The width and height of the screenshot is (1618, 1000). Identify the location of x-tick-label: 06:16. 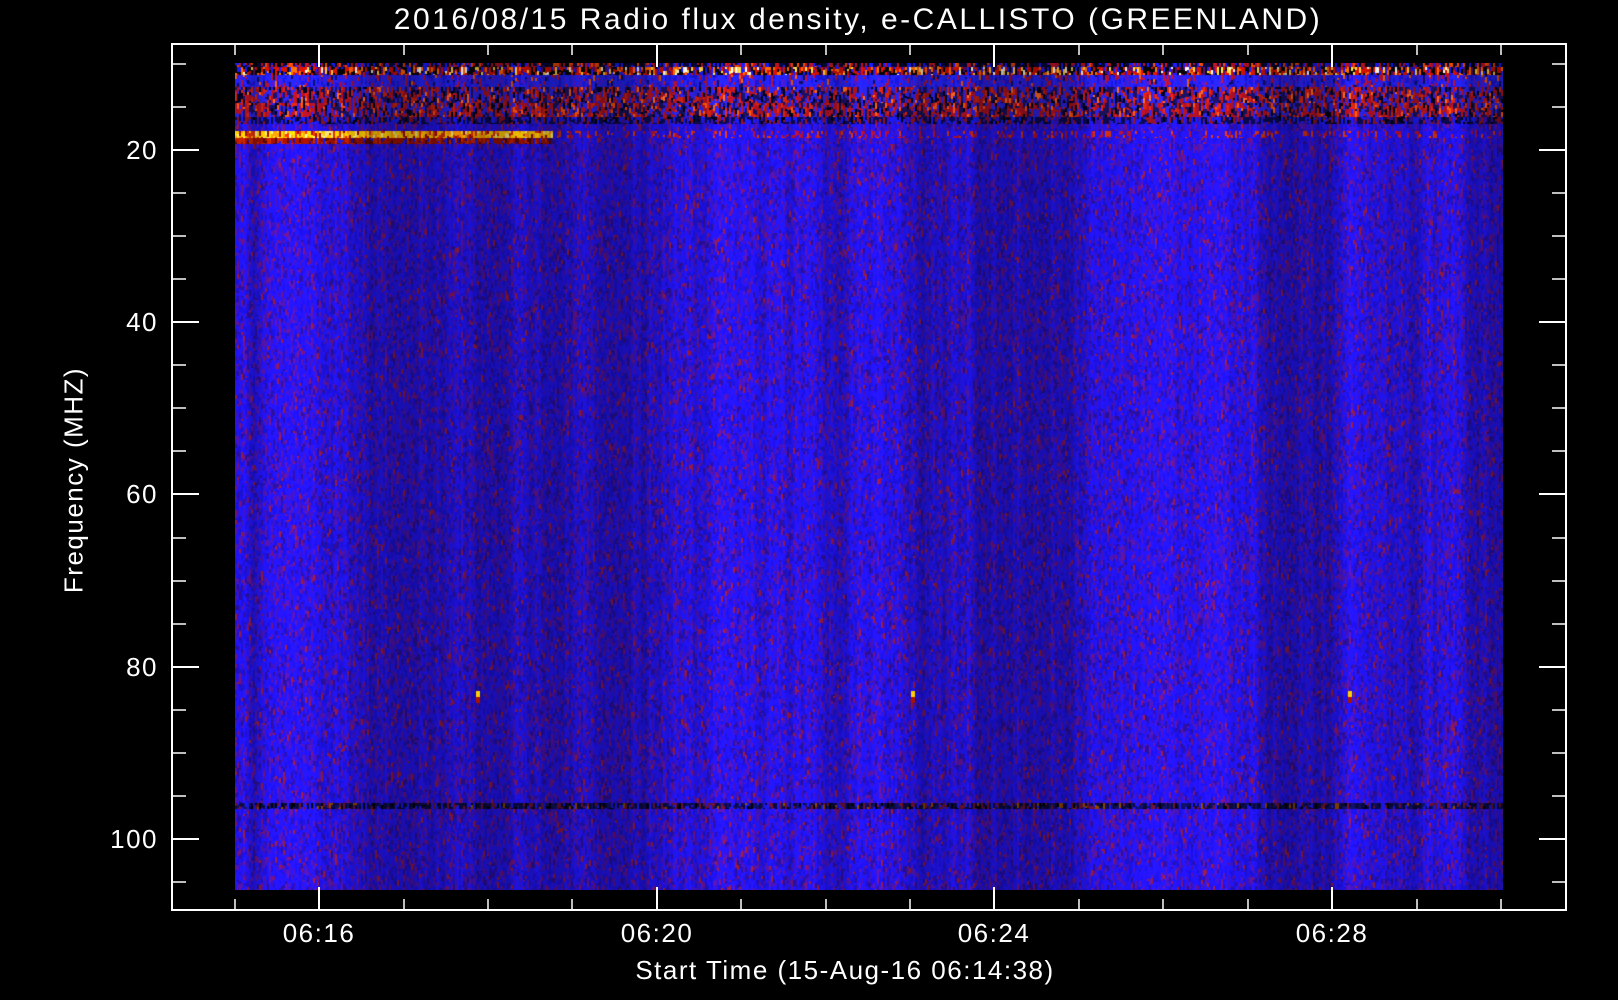
(319, 933).